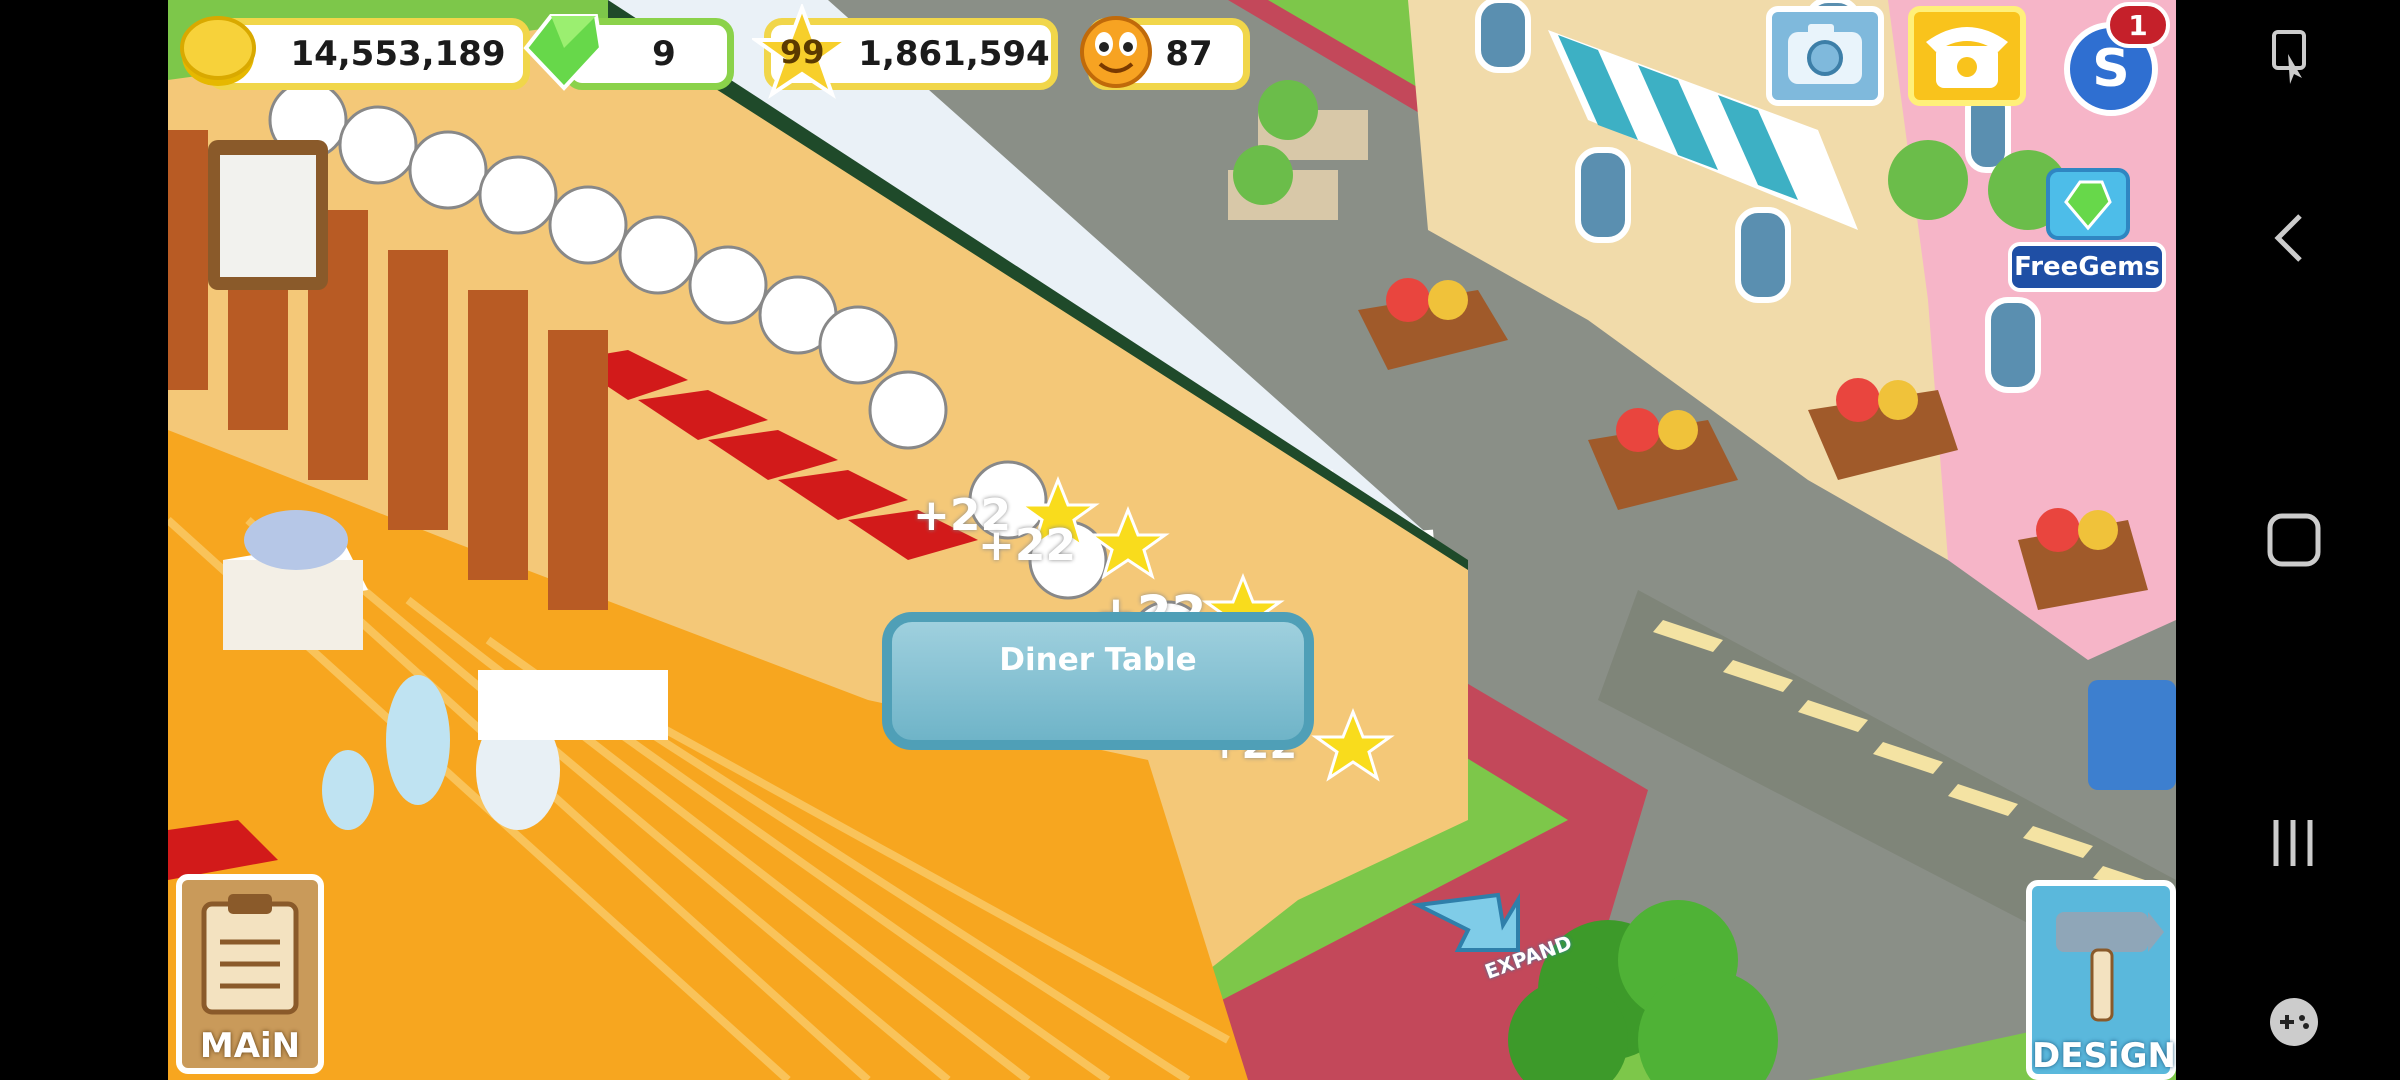 This screenshot has height=1080, width=2400. Describe the element at coordinates (954, 54) in the screenshot. I see `experience-value: 1,861,594` at that location.